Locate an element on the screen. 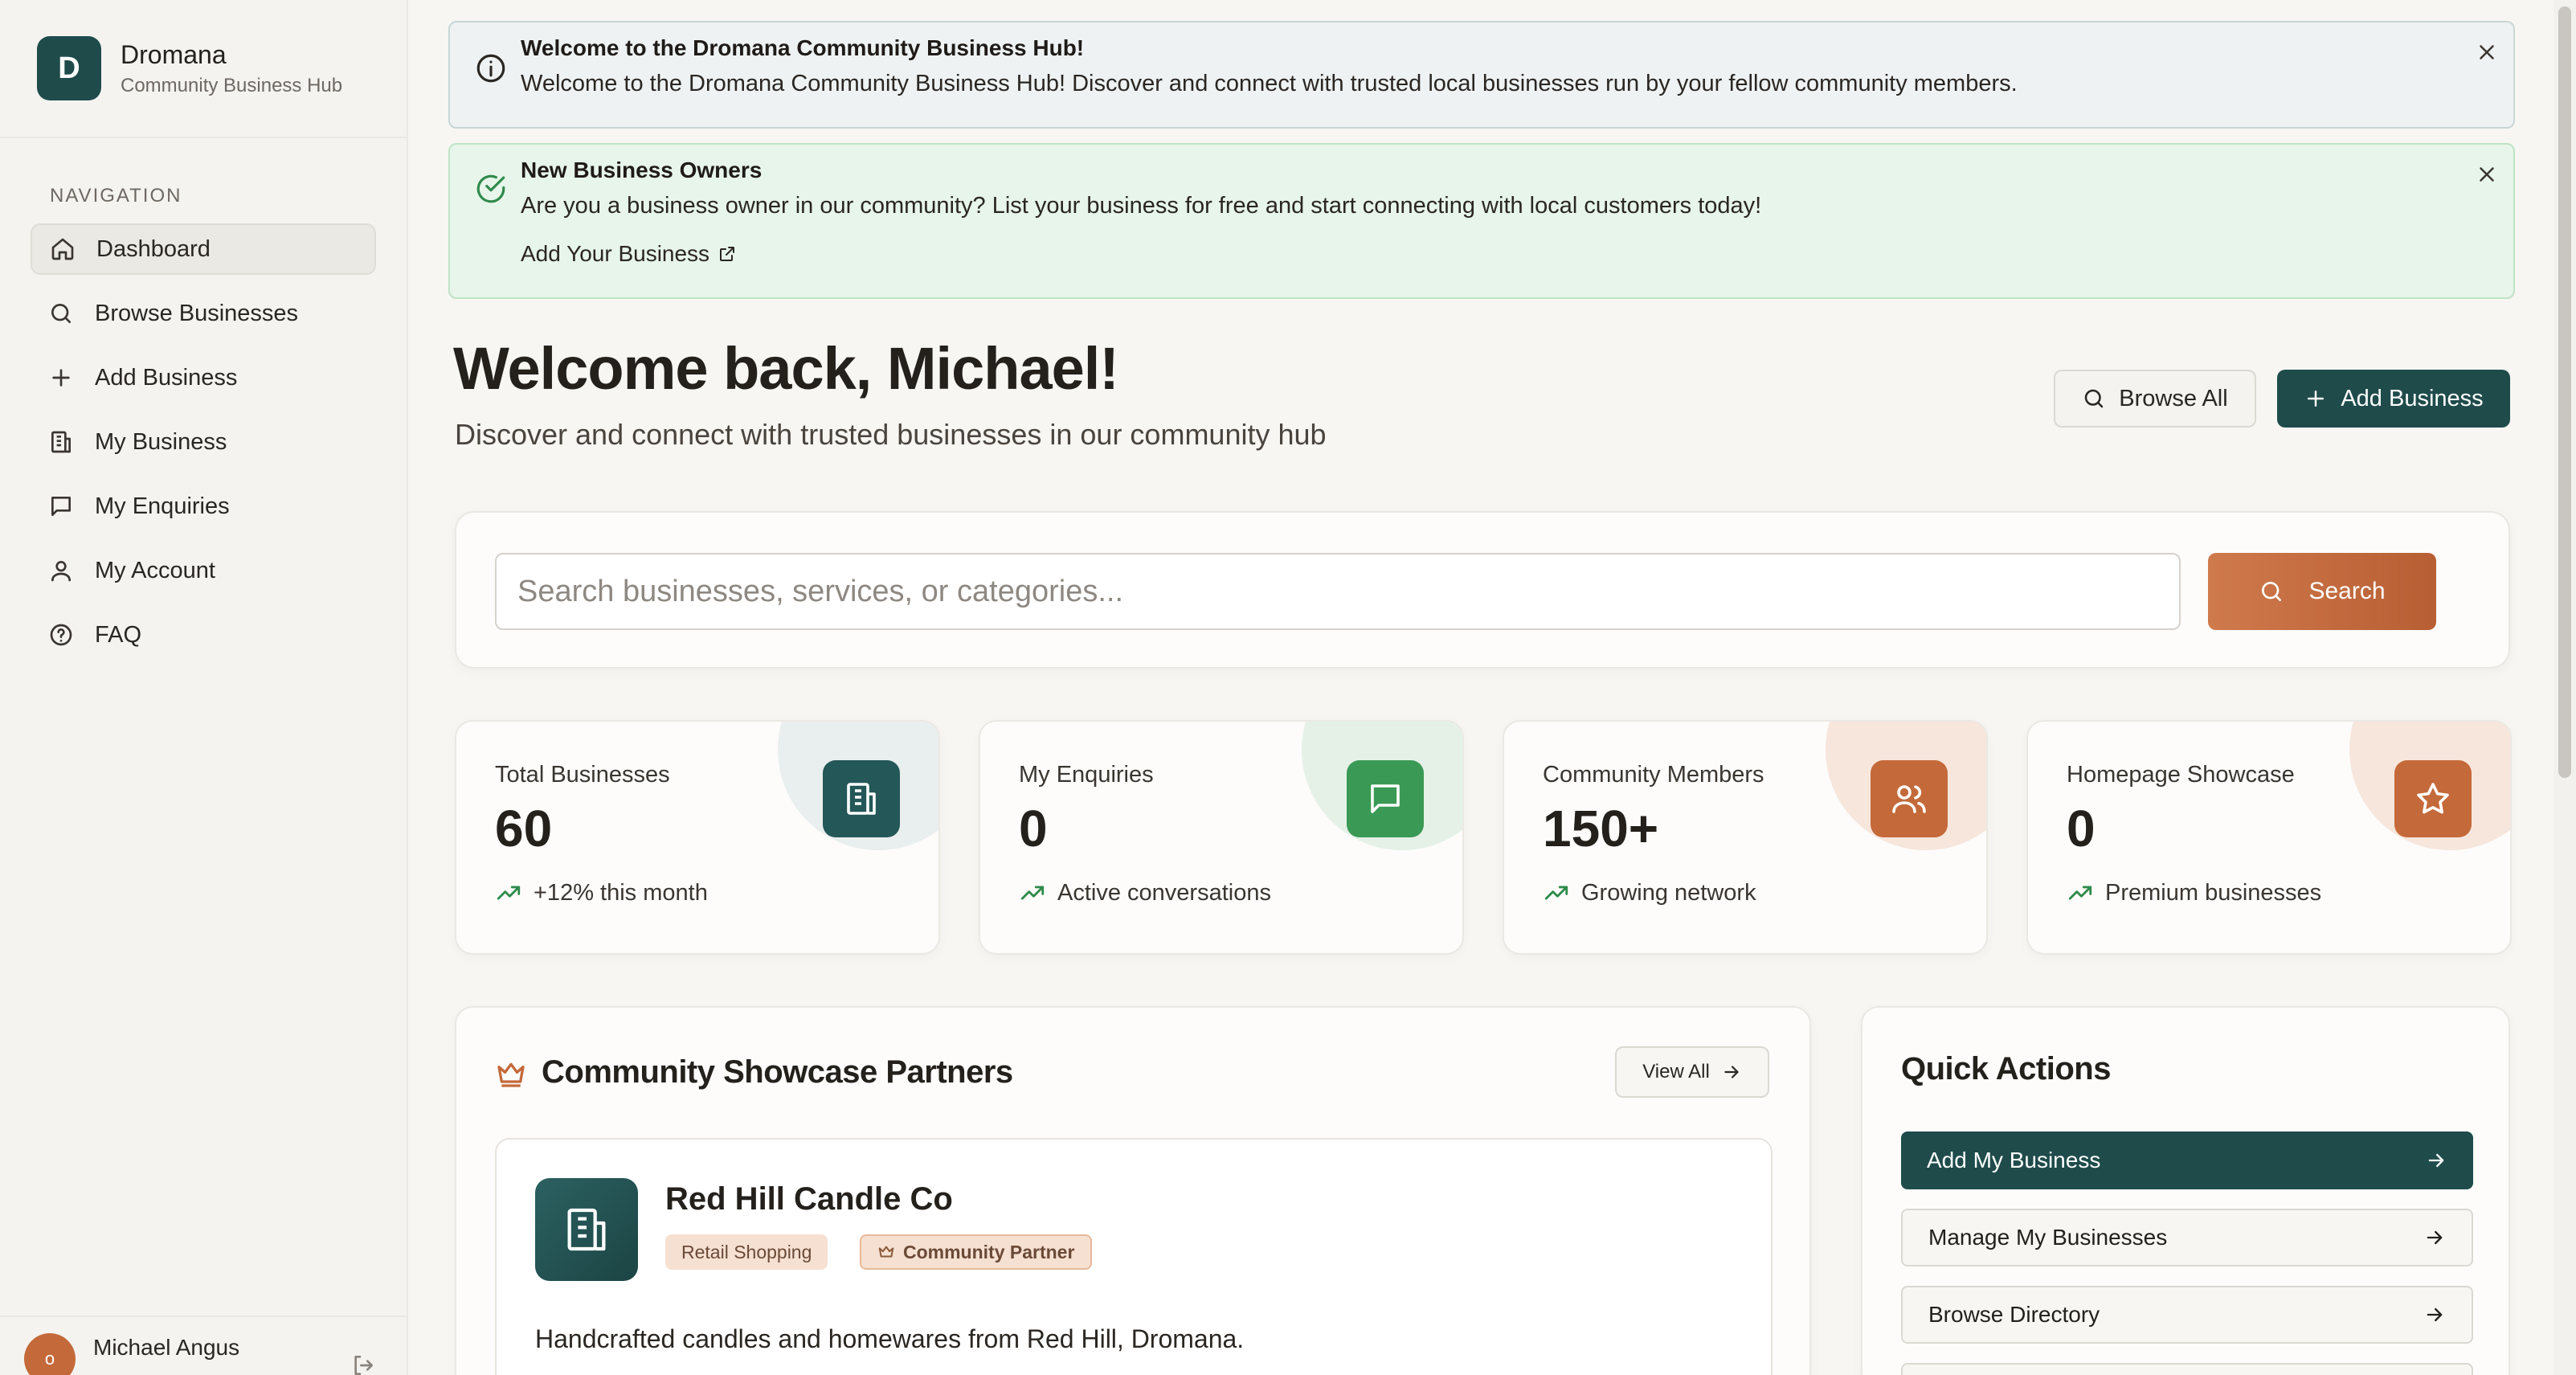  page-title: Welcome back, Michael! is located at coordinates (786, 368).